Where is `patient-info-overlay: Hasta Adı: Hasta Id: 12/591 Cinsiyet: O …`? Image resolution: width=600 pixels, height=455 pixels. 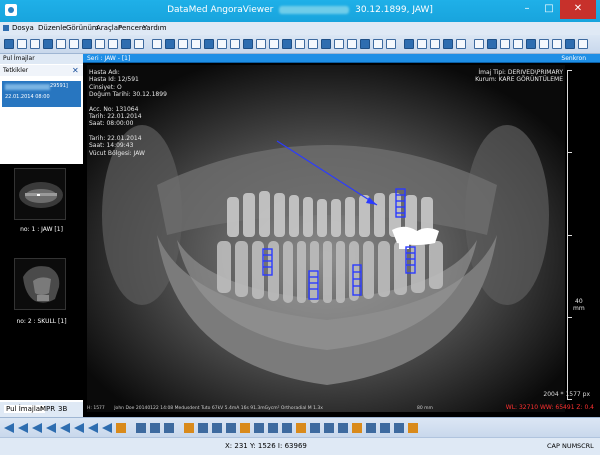 patient-info-overlay: Hasta Adı: Hasta Id: 12/591 Cinsiyet: O … is located at coordinates (128, 113).